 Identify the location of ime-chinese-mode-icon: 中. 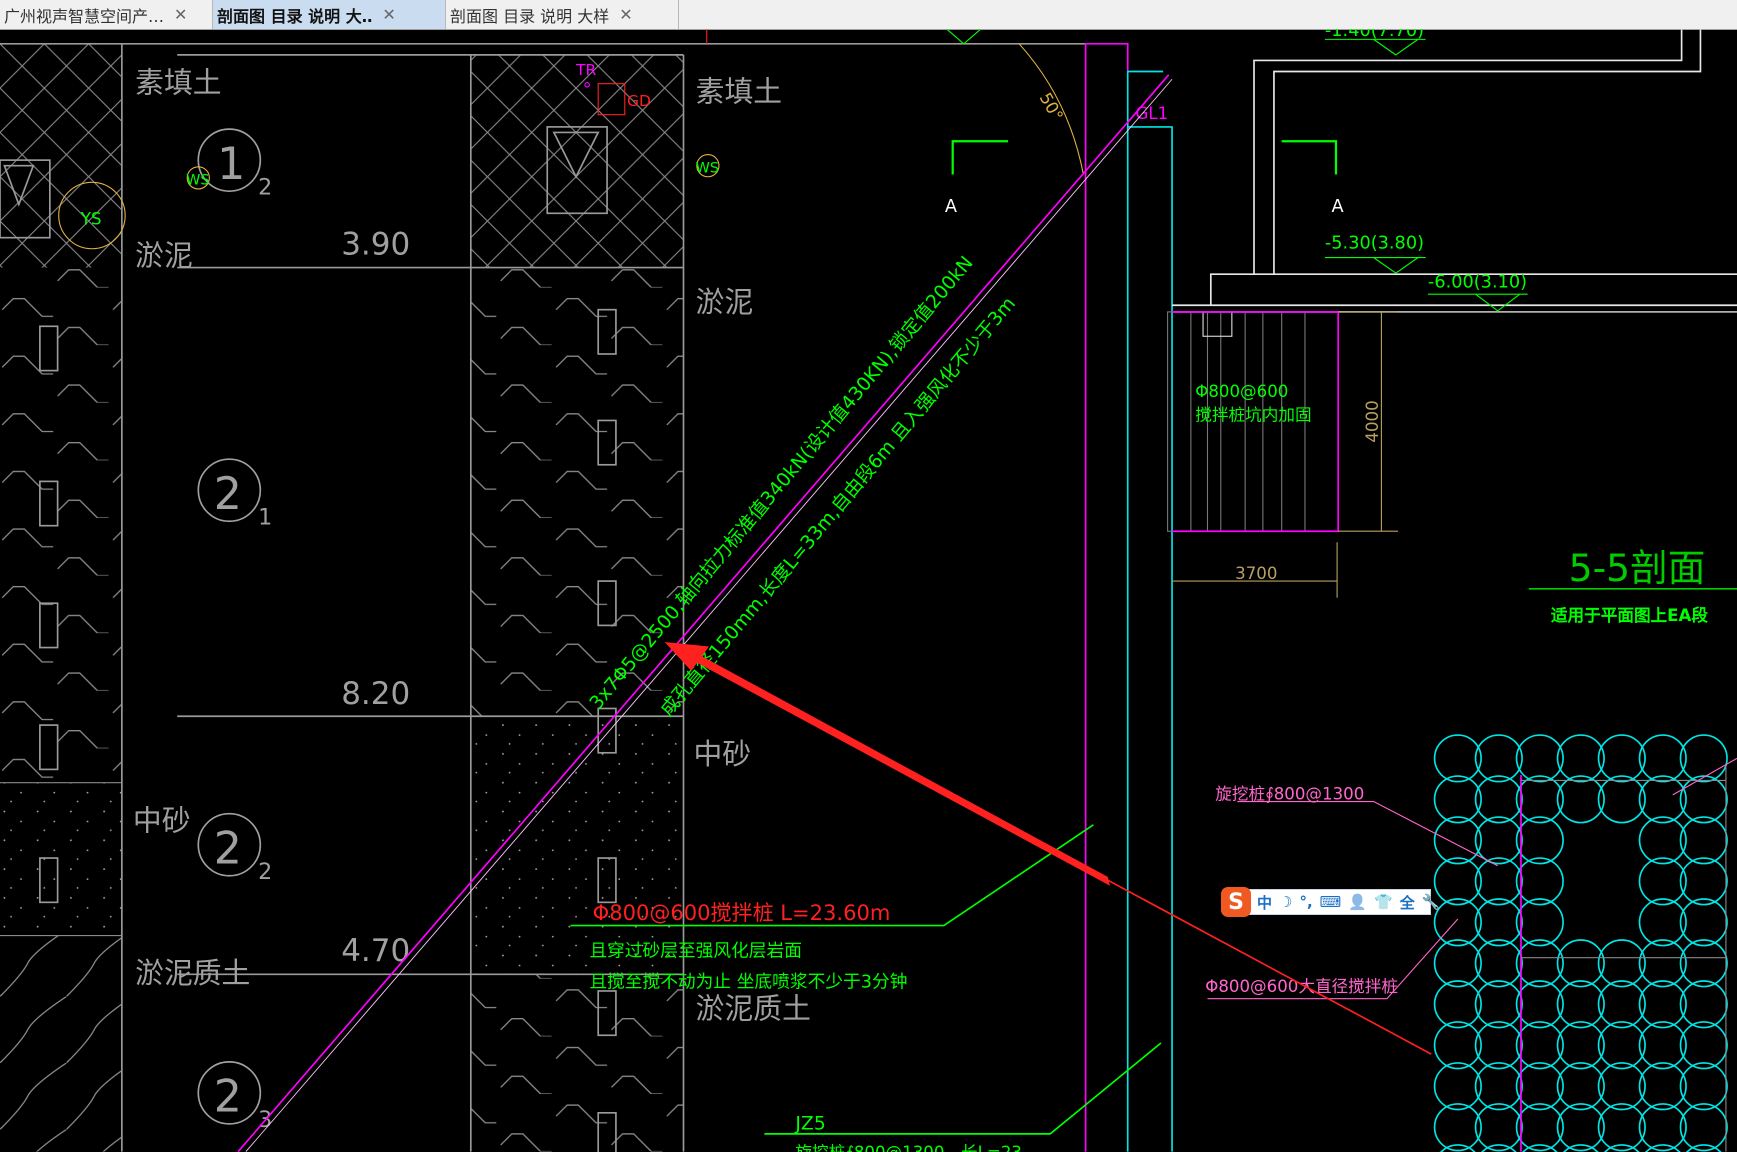
(1264, 902).